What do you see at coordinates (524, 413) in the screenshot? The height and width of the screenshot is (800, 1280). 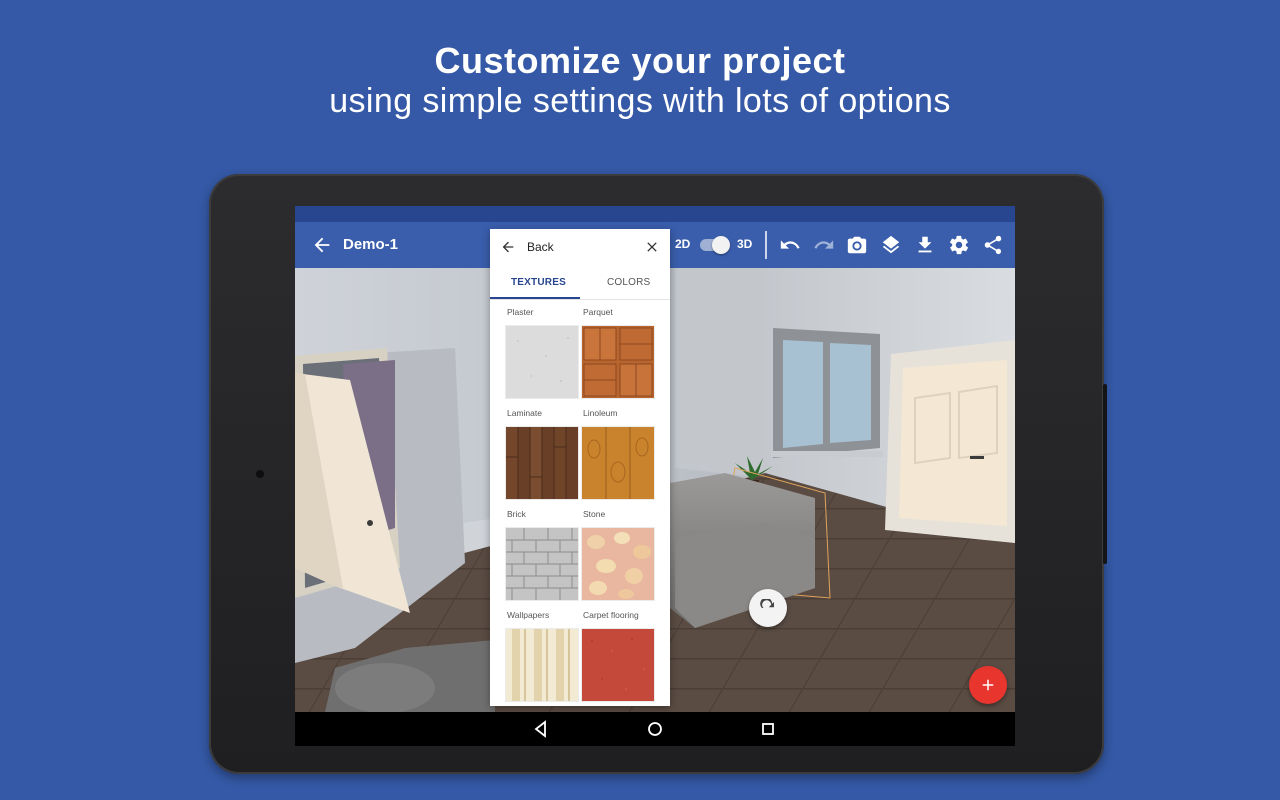 I see `texture-label: Laminate` at bounding box center [524, 413].